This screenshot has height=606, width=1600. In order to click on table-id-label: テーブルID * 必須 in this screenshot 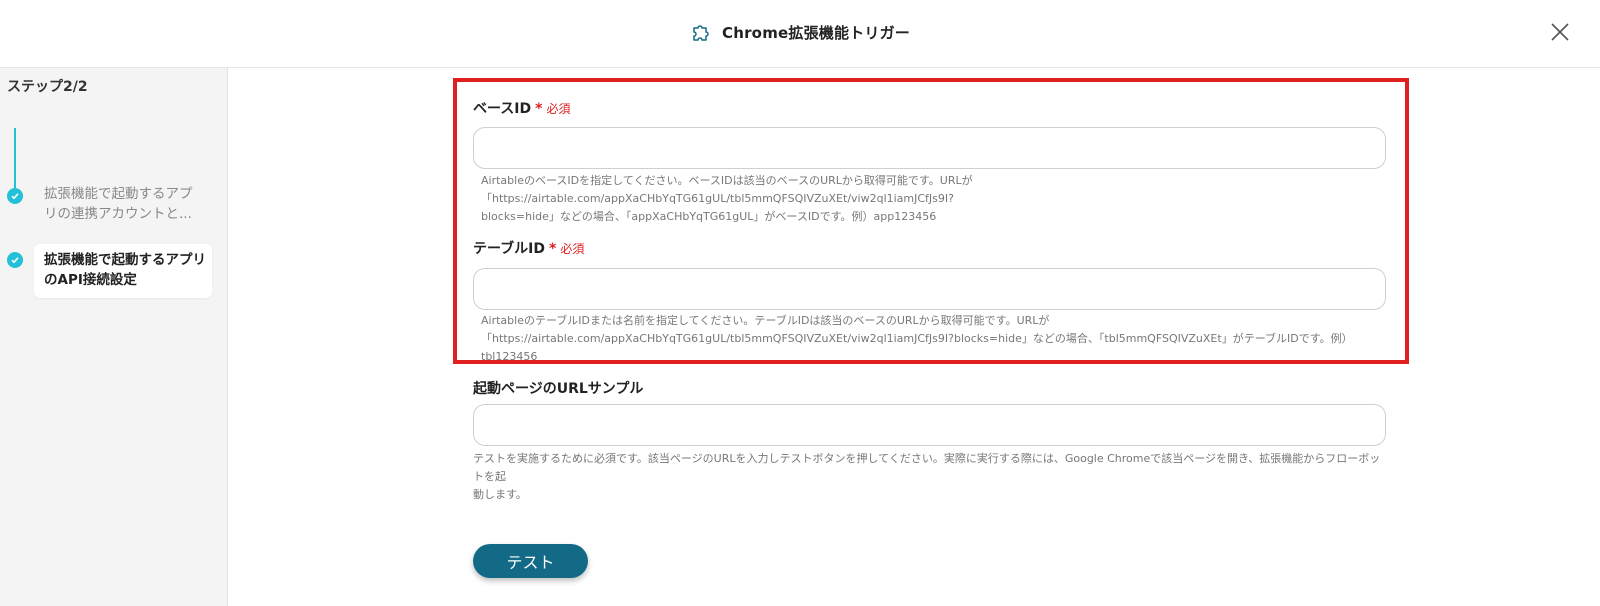, I will do `click(528, 248)`.